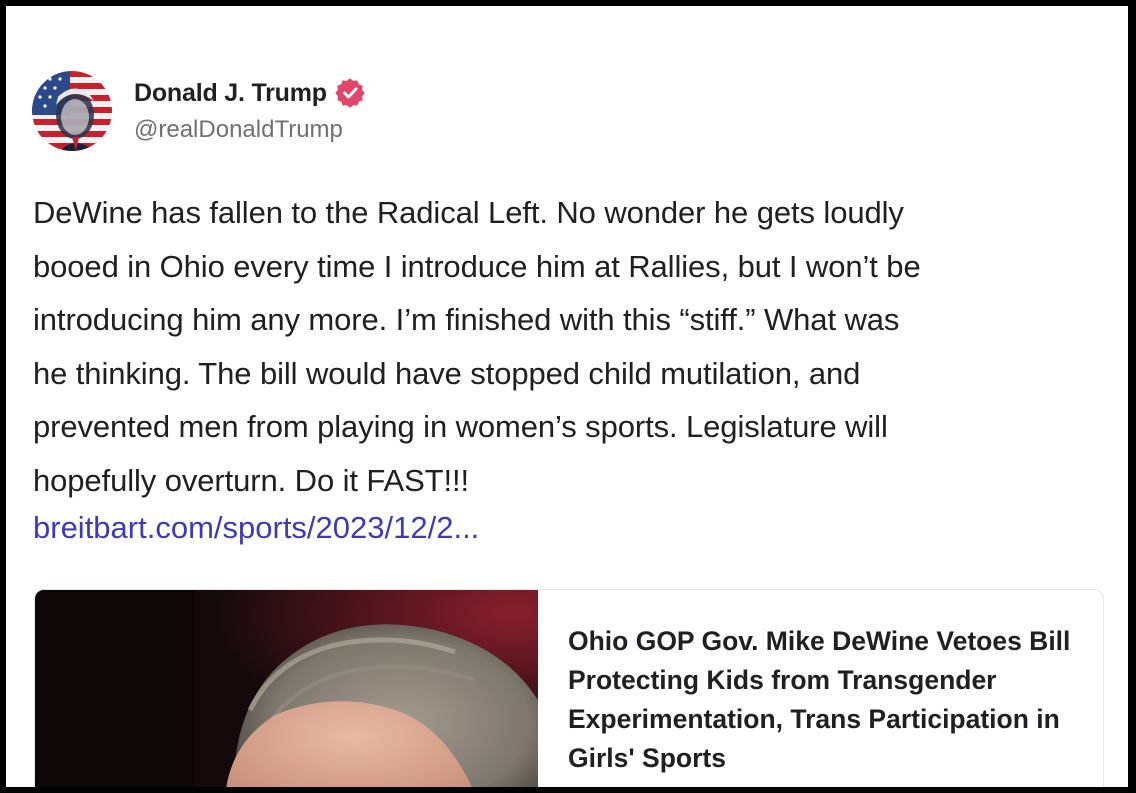  Describe the element at coordinates (230, 93) in the screenshot. I see `display-name: Donald J. Trump` at that location.